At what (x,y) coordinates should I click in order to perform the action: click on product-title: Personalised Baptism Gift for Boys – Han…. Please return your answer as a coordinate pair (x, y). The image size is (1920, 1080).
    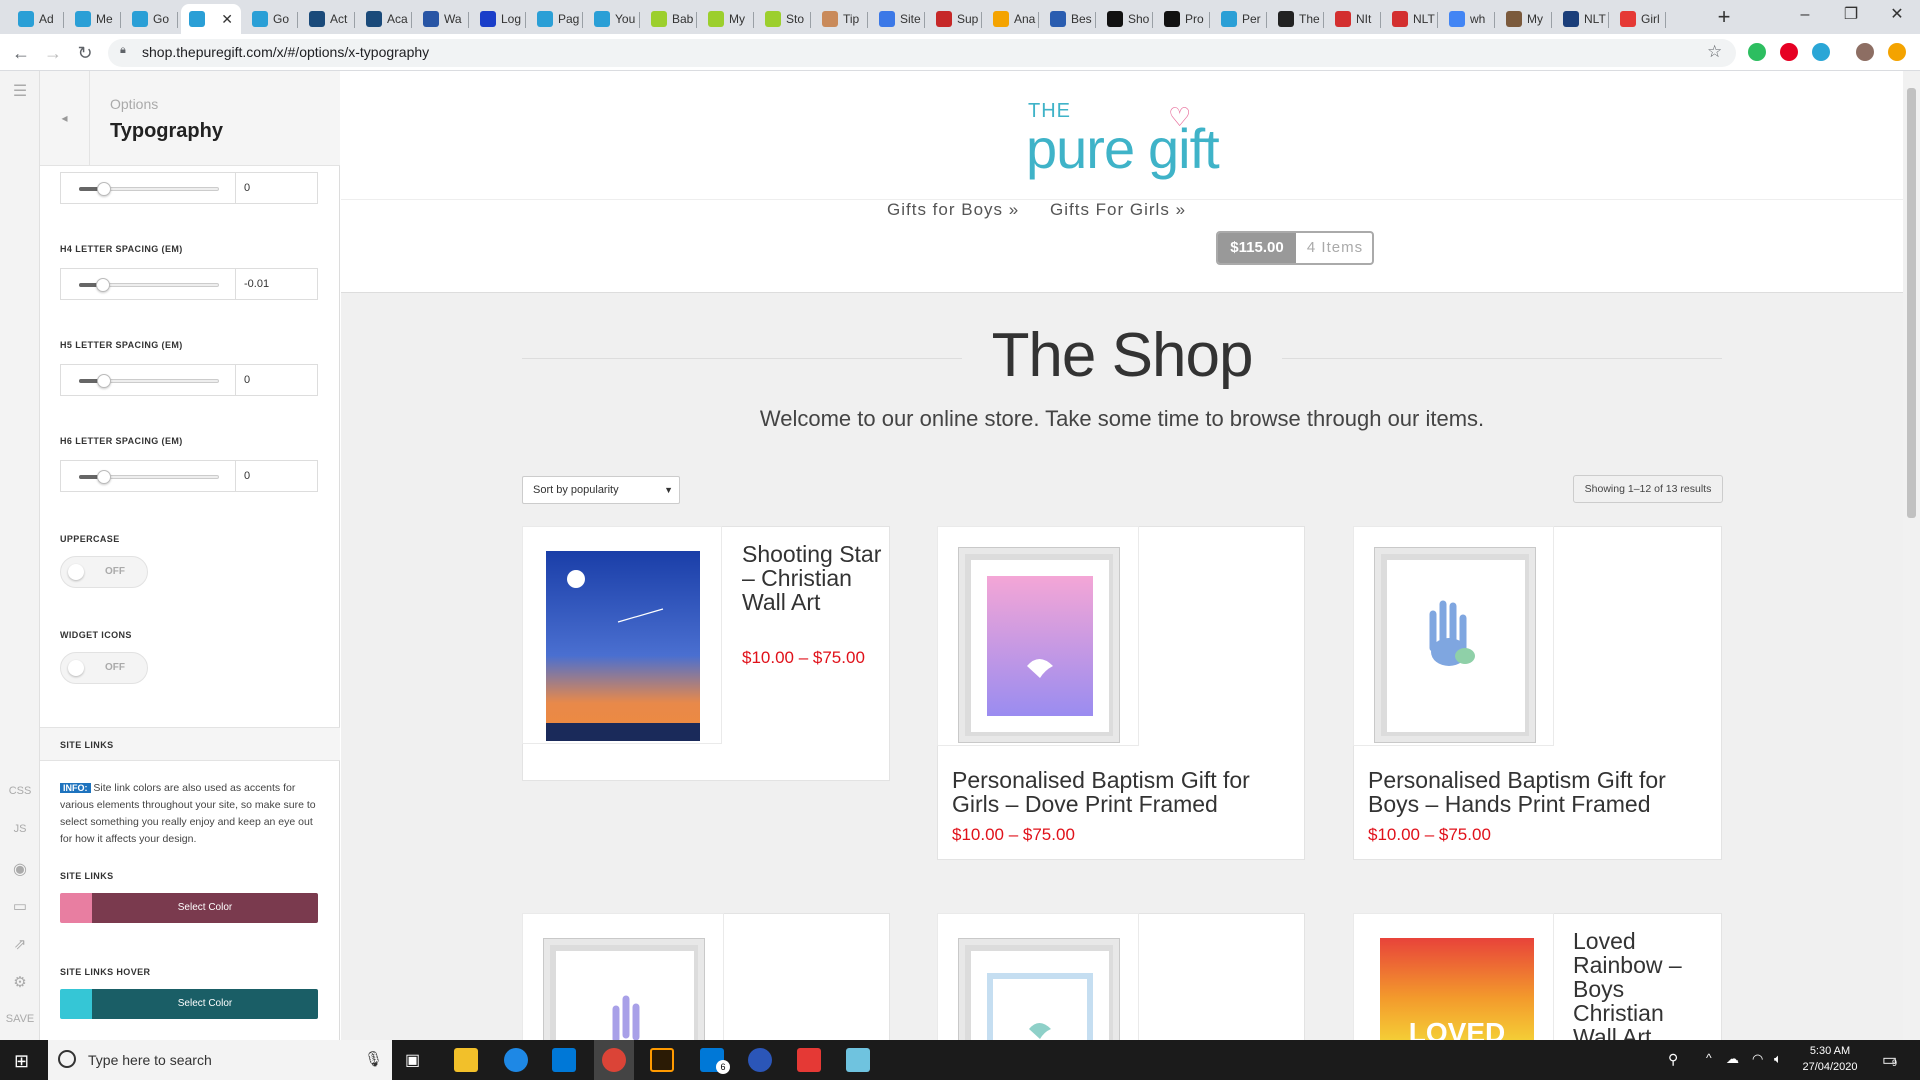
    Looking at the image, I should click on (1538, 792).